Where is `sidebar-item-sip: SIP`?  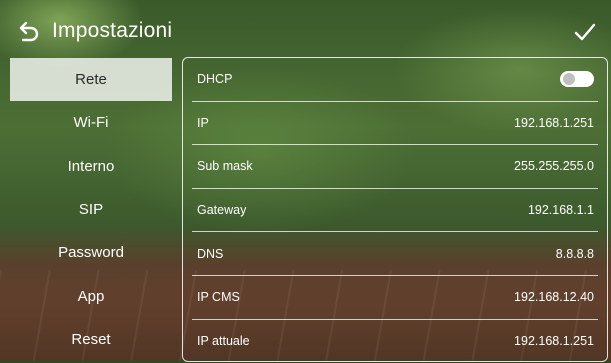 sidebar-item-sip: SIP is located at coordinates (91, 209).